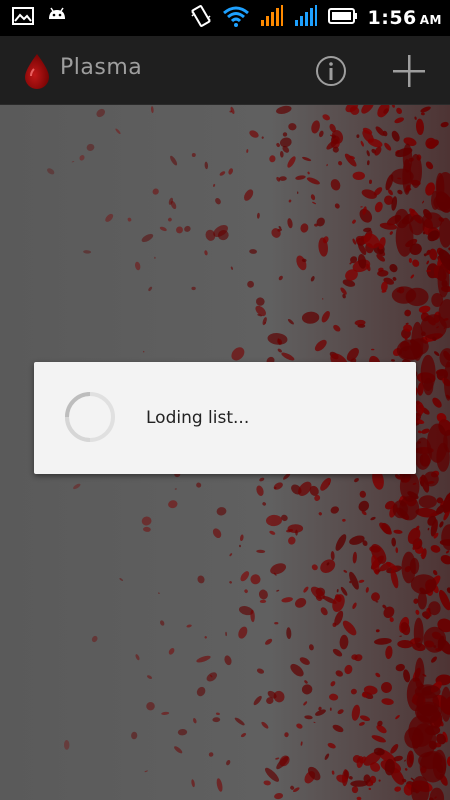 The width and height of the screenshot is (450, 800). I want to click on clock: 1:56 AM, so click(405, 18).